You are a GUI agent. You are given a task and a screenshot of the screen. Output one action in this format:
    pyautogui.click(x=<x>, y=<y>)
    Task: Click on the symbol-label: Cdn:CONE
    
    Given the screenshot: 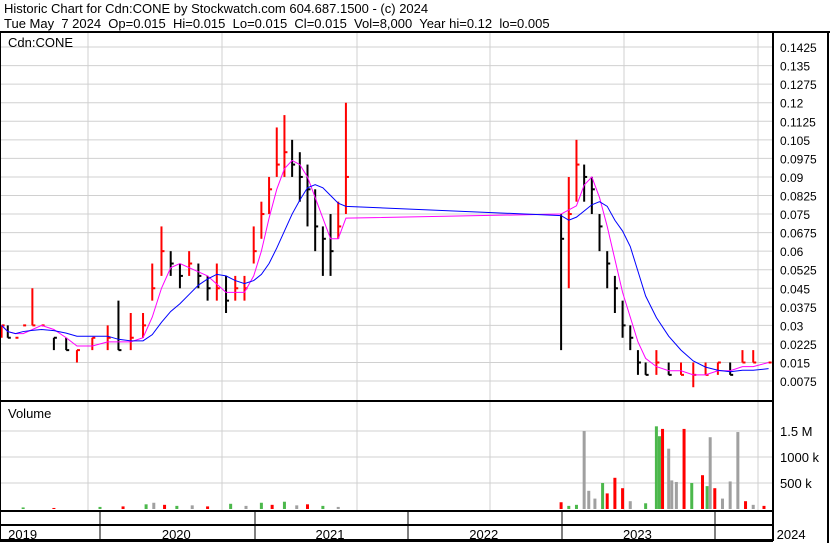 What is the action you would take?
    pyautogui.click(x=40, y=42)
    